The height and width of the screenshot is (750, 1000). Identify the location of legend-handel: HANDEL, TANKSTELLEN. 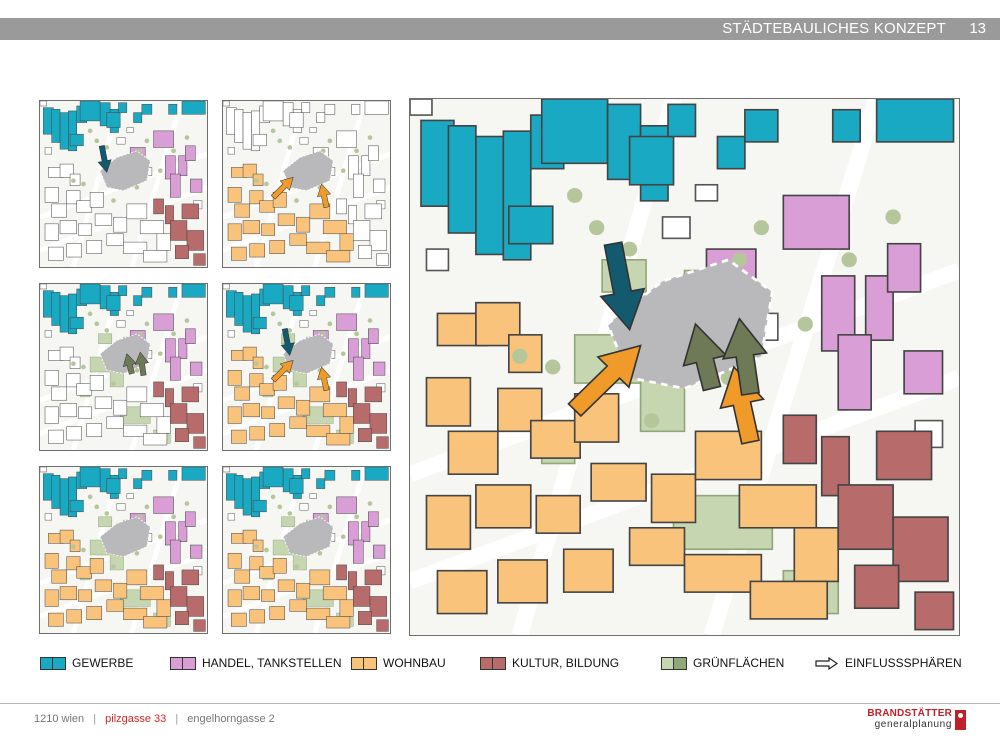
(256, 663).